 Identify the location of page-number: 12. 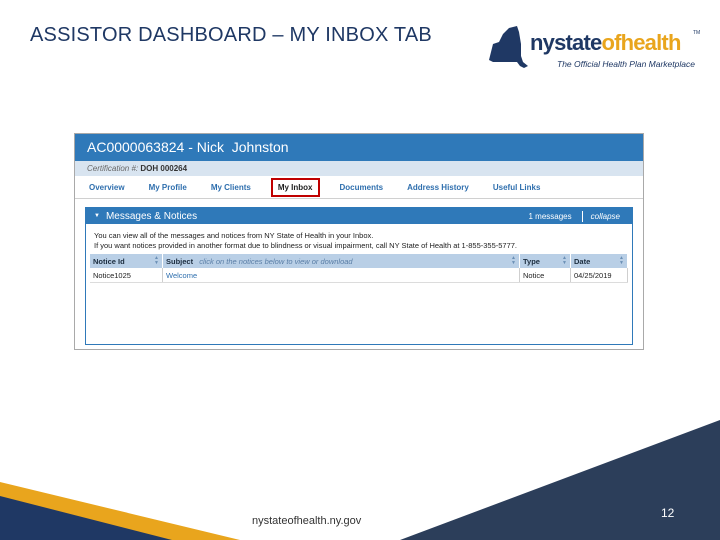
(668, 513).